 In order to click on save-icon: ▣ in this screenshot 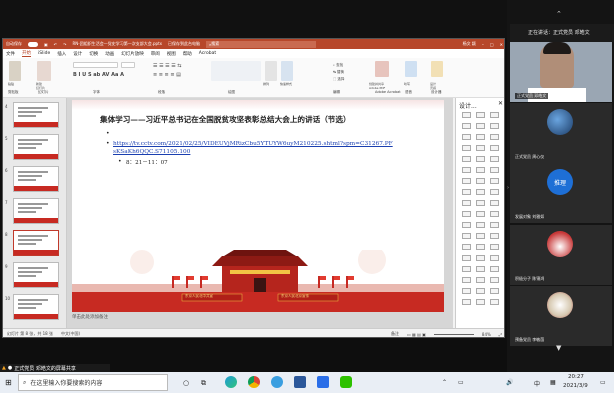, I will do `click(46, 44)`.